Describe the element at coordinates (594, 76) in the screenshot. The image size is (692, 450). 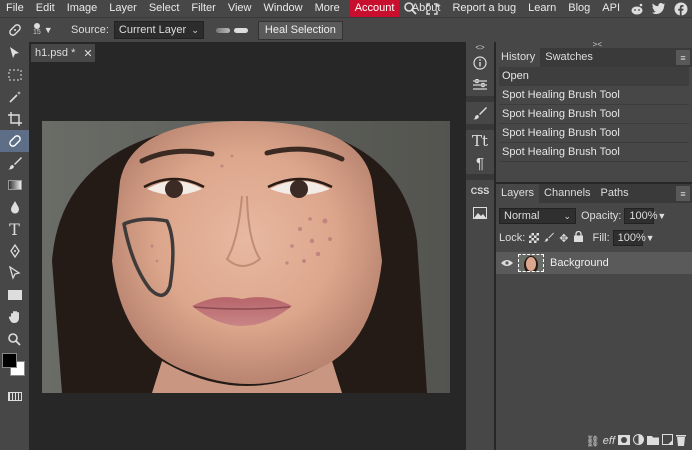
I see `history-item: Open` at that location.